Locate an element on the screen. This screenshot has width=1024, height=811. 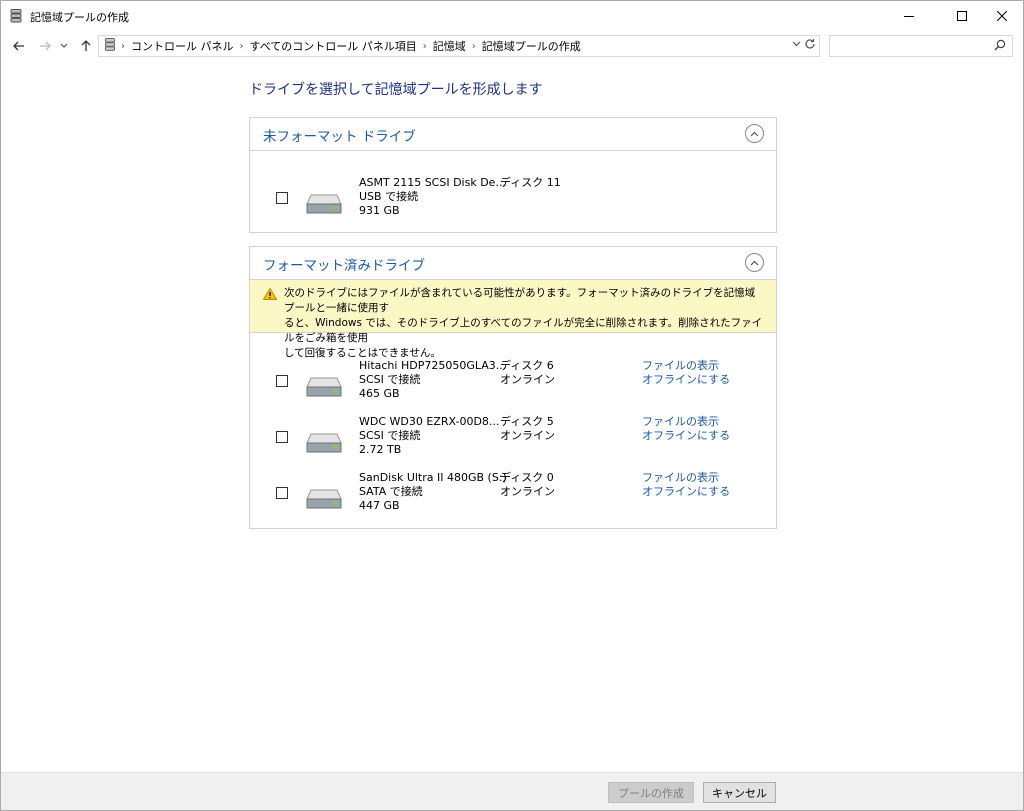
formatted-drives-title: フォーマット済みドライブ is located at coordinates (344, 266).